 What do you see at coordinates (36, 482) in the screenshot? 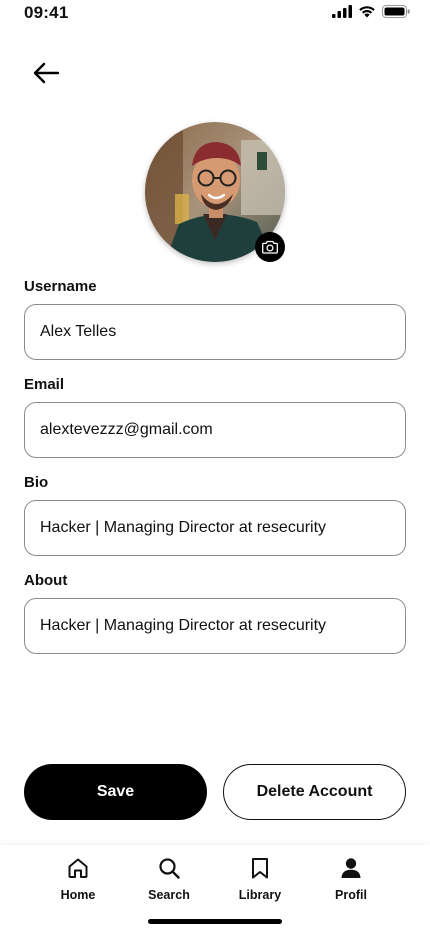
I see `bio-label: Bio` at bounding box center [36, 482].